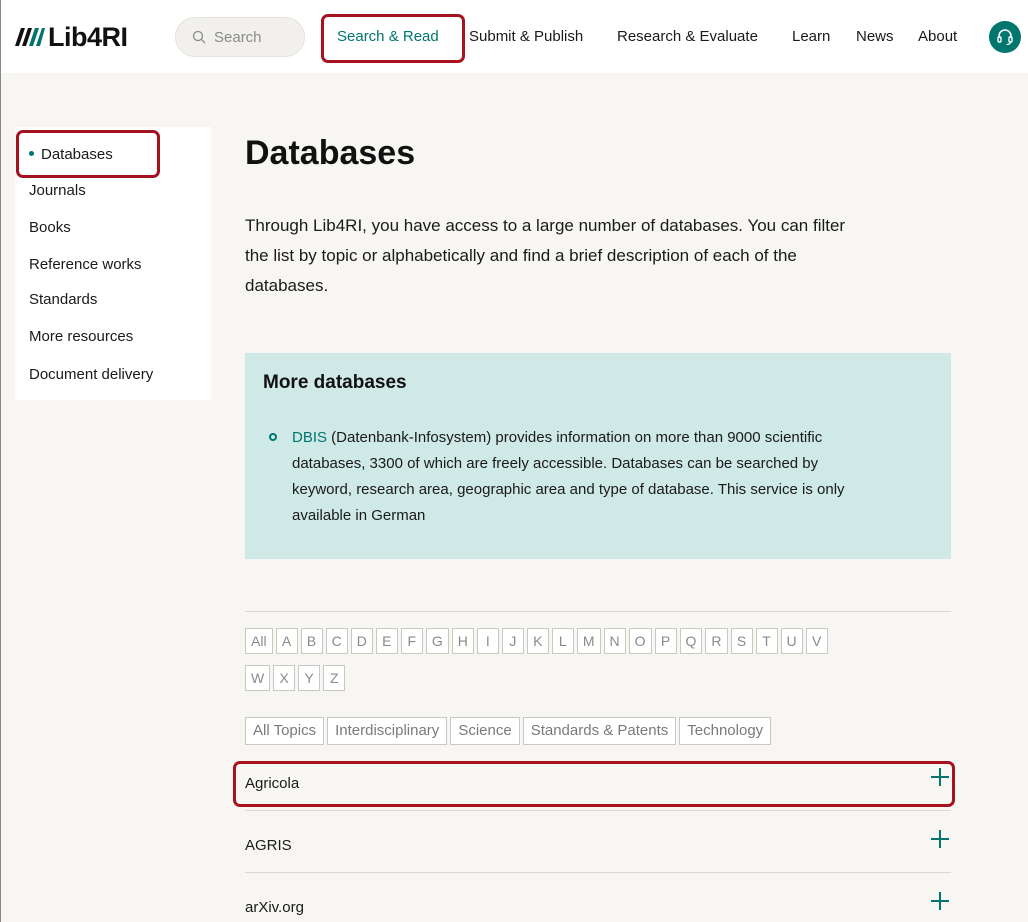  I want to click on sidebar-item-reference-works: Reference works, so click(85, 264).